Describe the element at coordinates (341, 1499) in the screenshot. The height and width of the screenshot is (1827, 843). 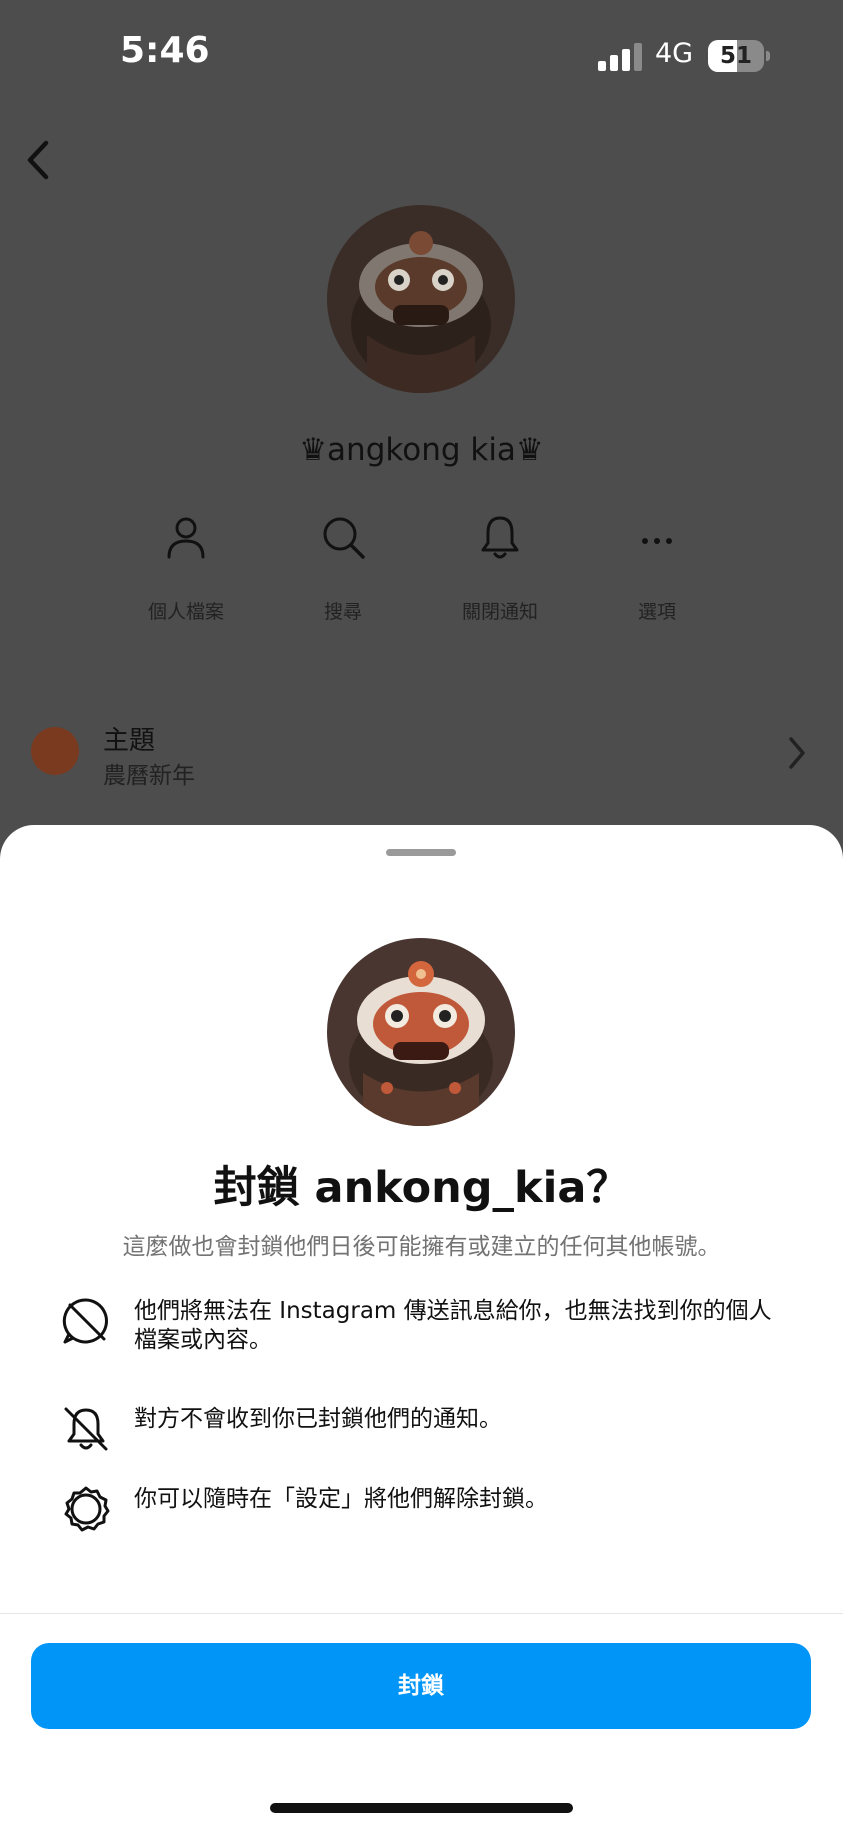
I see `info-text-settings: 你可以隨時在「設定」將他們解除封鎖。` at that location.